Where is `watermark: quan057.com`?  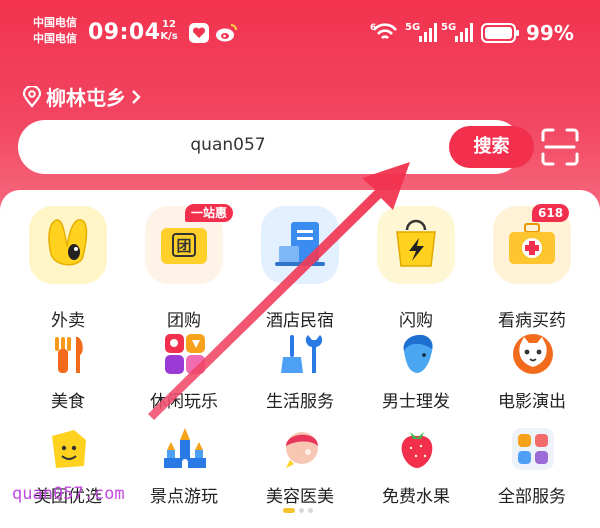 watermark: quan057.com is located at coordinates (68, 494).